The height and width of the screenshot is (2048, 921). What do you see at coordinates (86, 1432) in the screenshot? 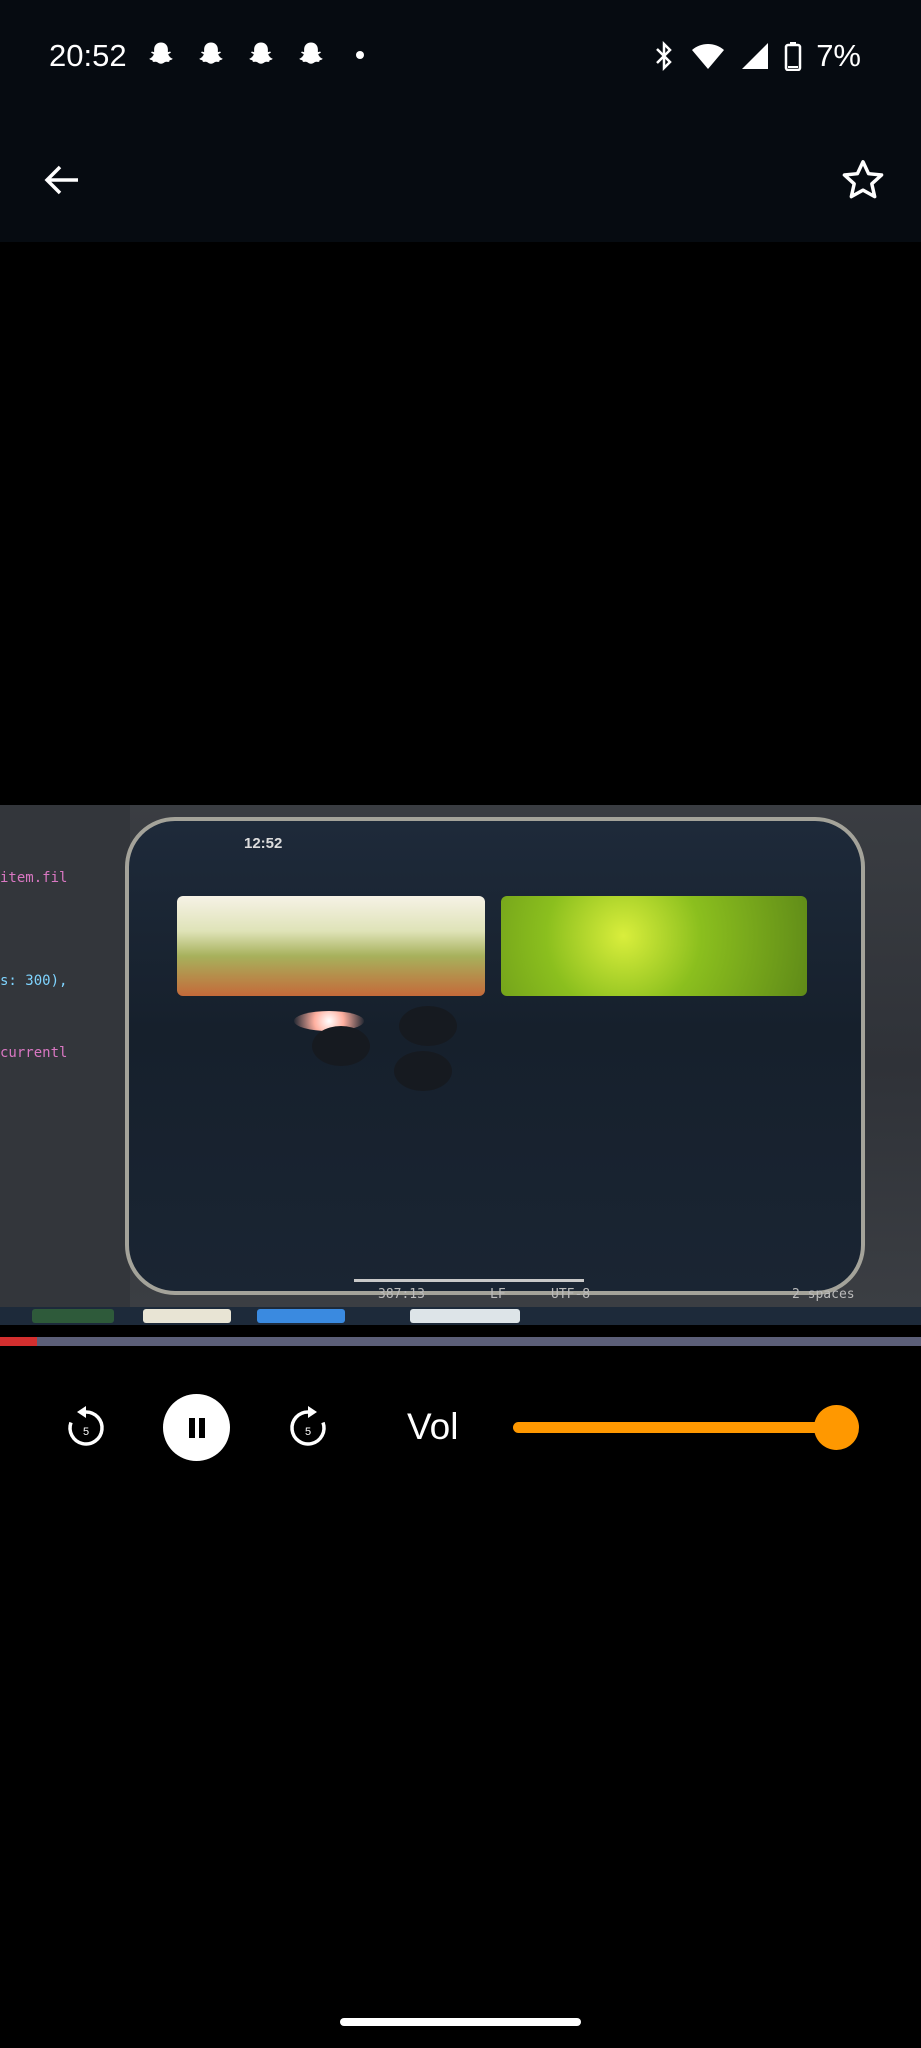
I see `rewind-seconds-label: 5` at bounding box center [86, 1432].